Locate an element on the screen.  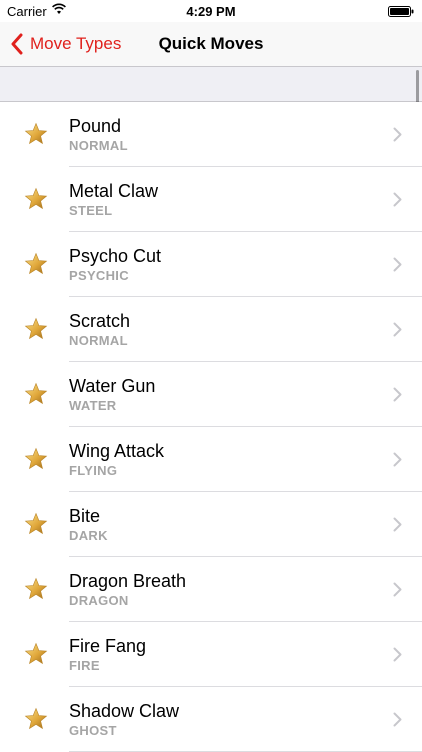
page-title: Quick Moves is located at coordinates (211, 43).